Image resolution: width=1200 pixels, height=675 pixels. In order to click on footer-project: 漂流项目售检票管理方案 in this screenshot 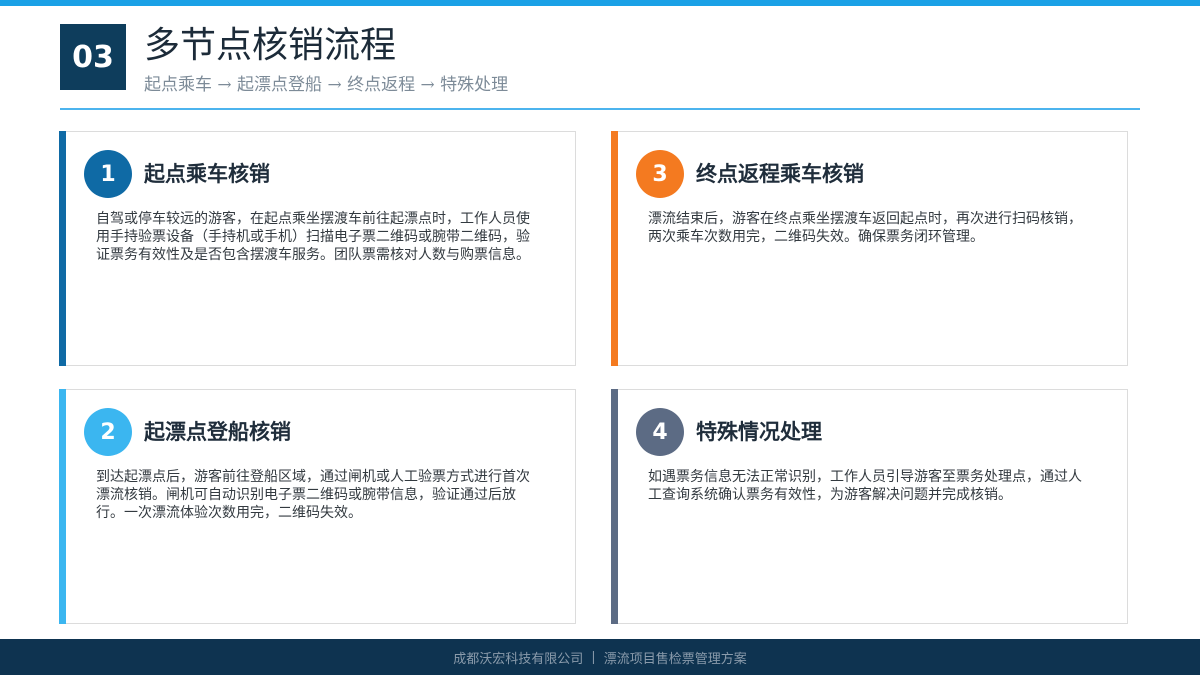, I will do `click(675, 659)`.